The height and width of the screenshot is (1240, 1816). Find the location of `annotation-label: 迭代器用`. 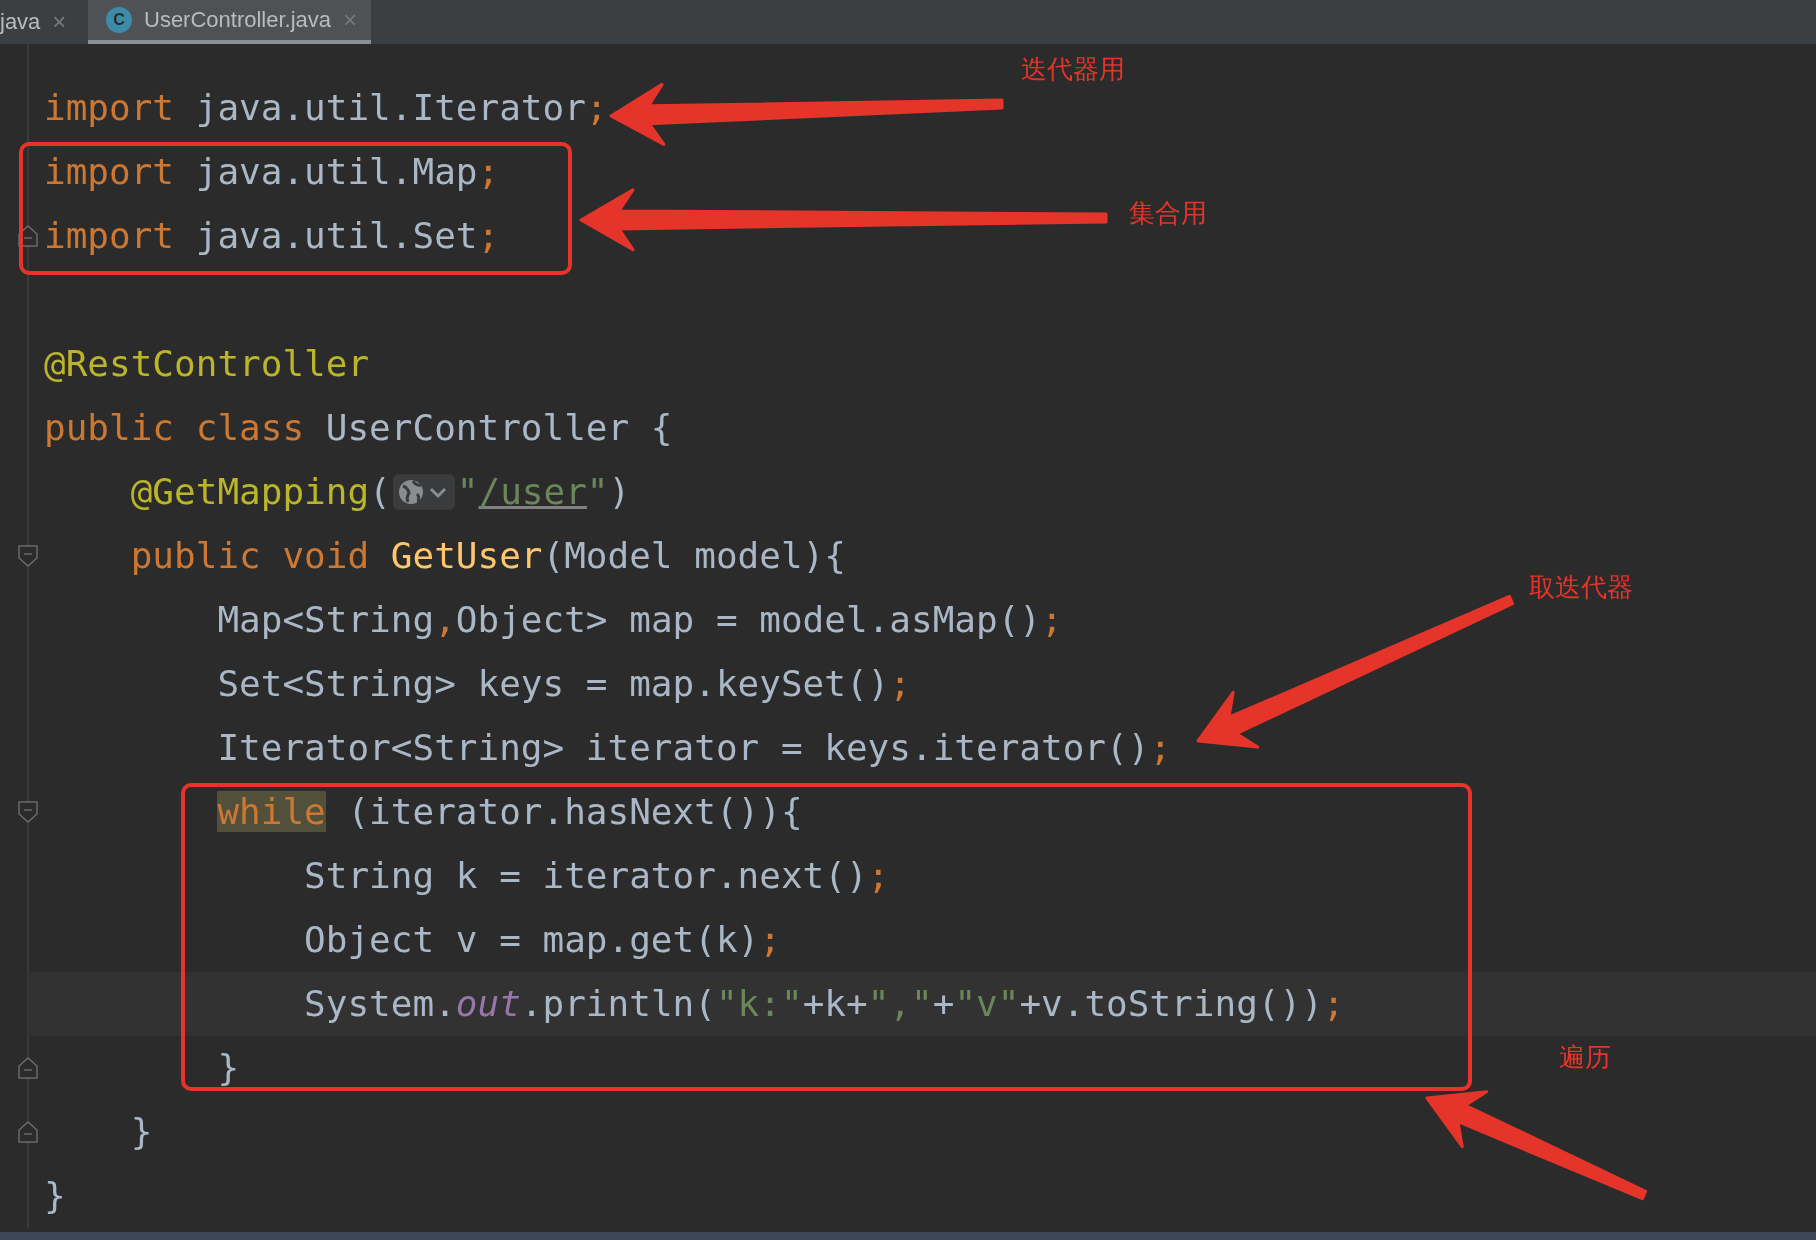

annotation-label: 迭代器用 is located at coordinates (1073, 69).